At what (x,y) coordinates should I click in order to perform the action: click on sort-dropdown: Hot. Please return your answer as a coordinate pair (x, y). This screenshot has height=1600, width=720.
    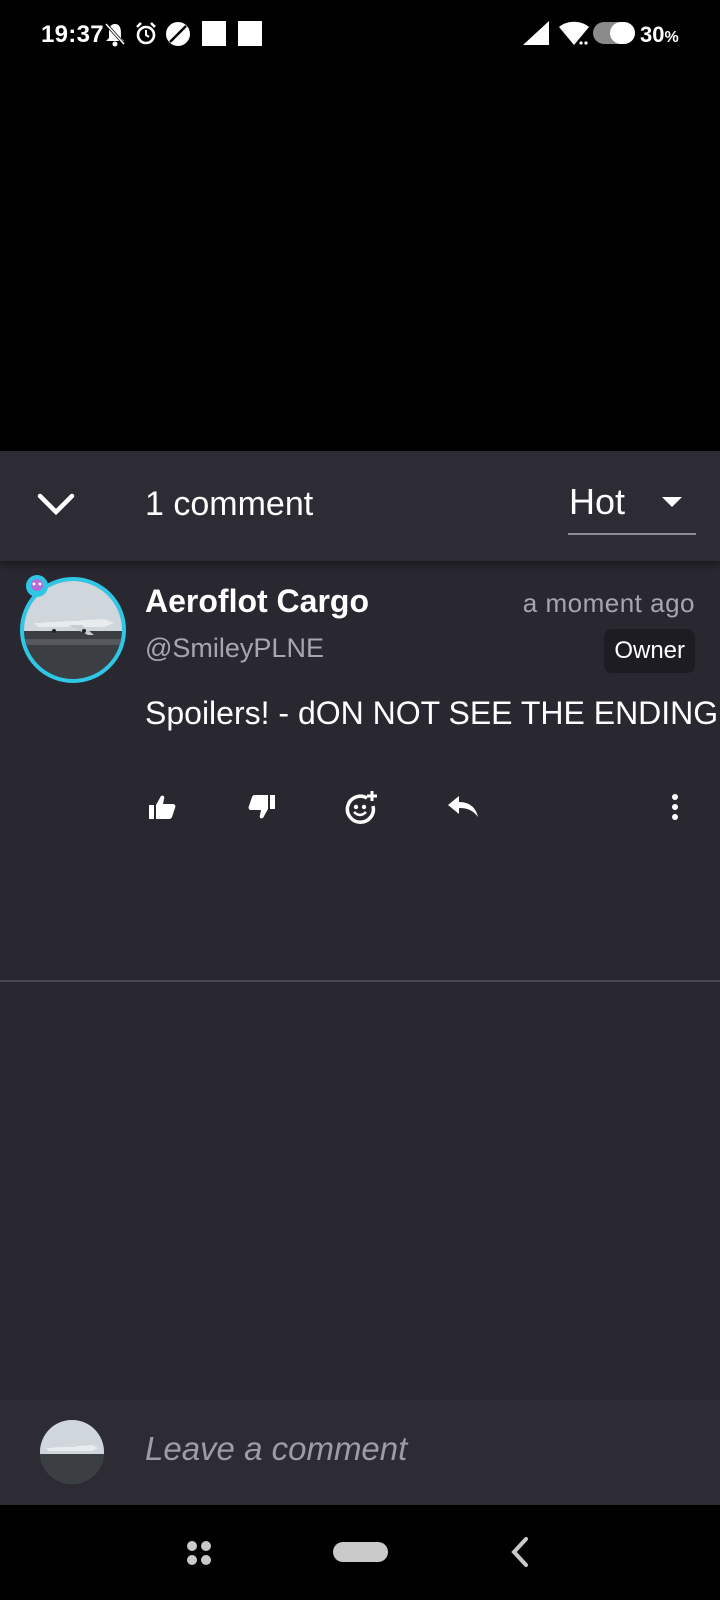
    Looking at the image, I should click on (632, 506).